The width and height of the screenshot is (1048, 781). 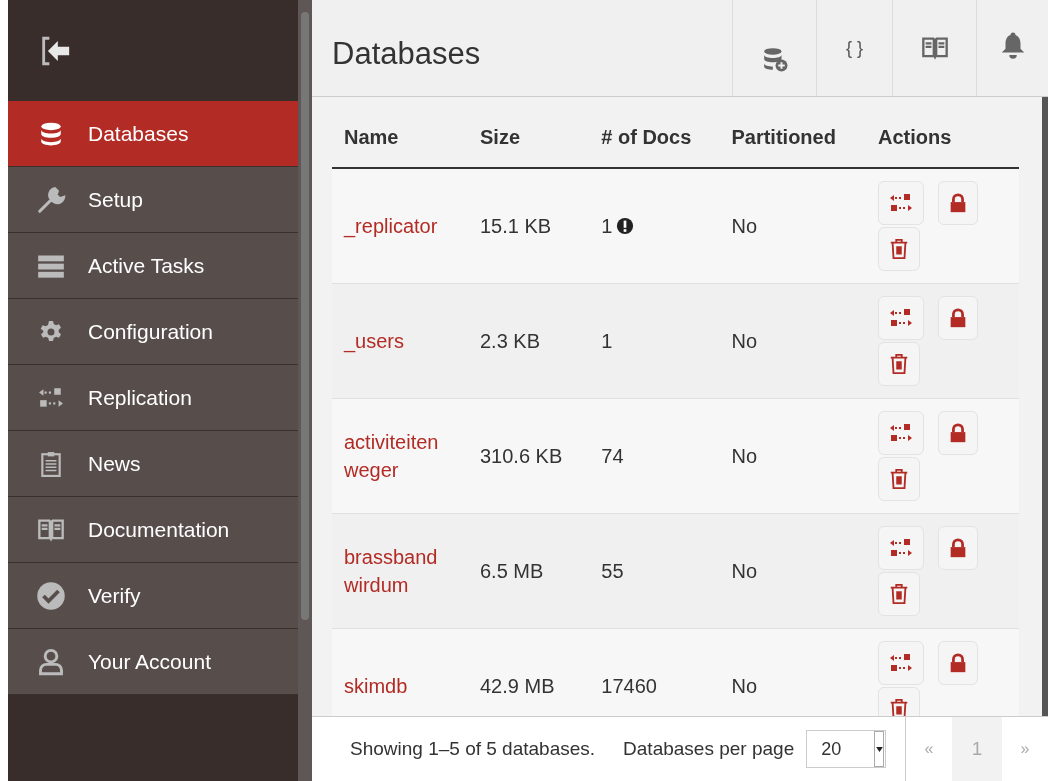 I want to click on per-page-label: Databases per page, so click(x=709, y=749).